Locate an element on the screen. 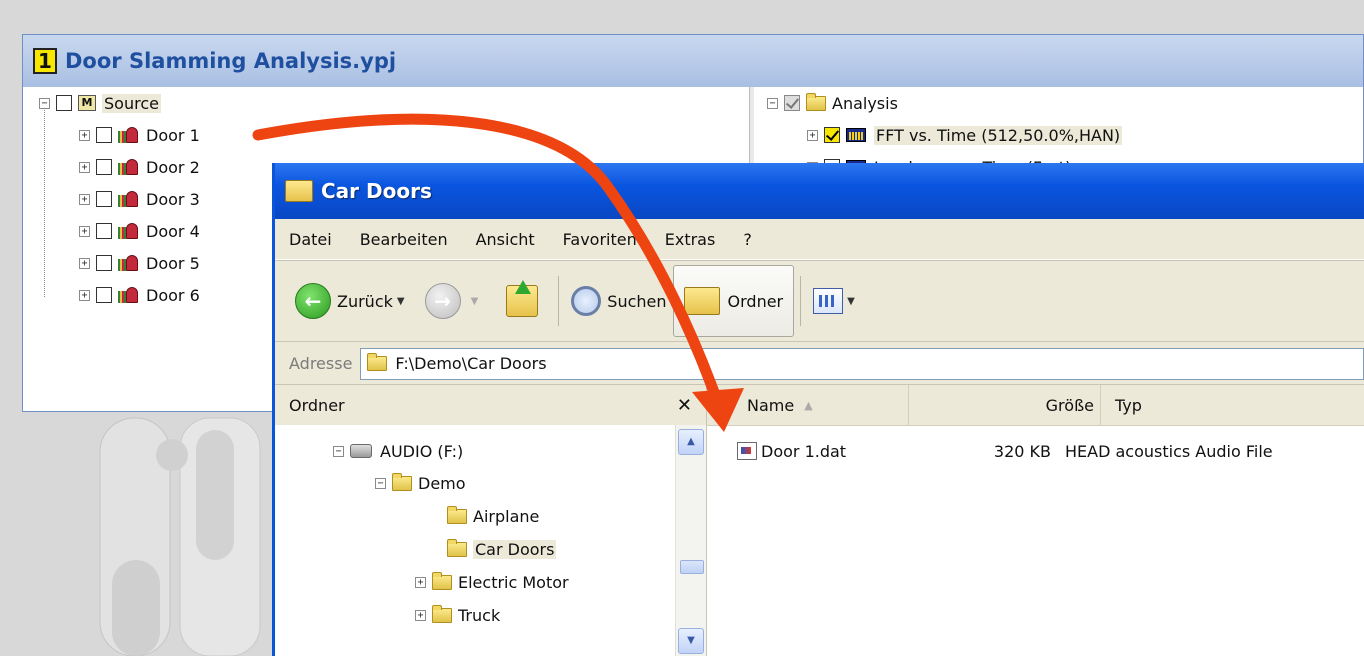 The height and width of the screenshot is (656, 1364). source-root: − M Source is located at coordinates (100, 103).